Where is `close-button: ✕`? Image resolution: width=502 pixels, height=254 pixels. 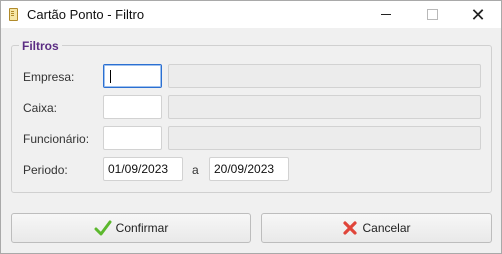 close-button: ✕ is located at coordinates (478, 14).